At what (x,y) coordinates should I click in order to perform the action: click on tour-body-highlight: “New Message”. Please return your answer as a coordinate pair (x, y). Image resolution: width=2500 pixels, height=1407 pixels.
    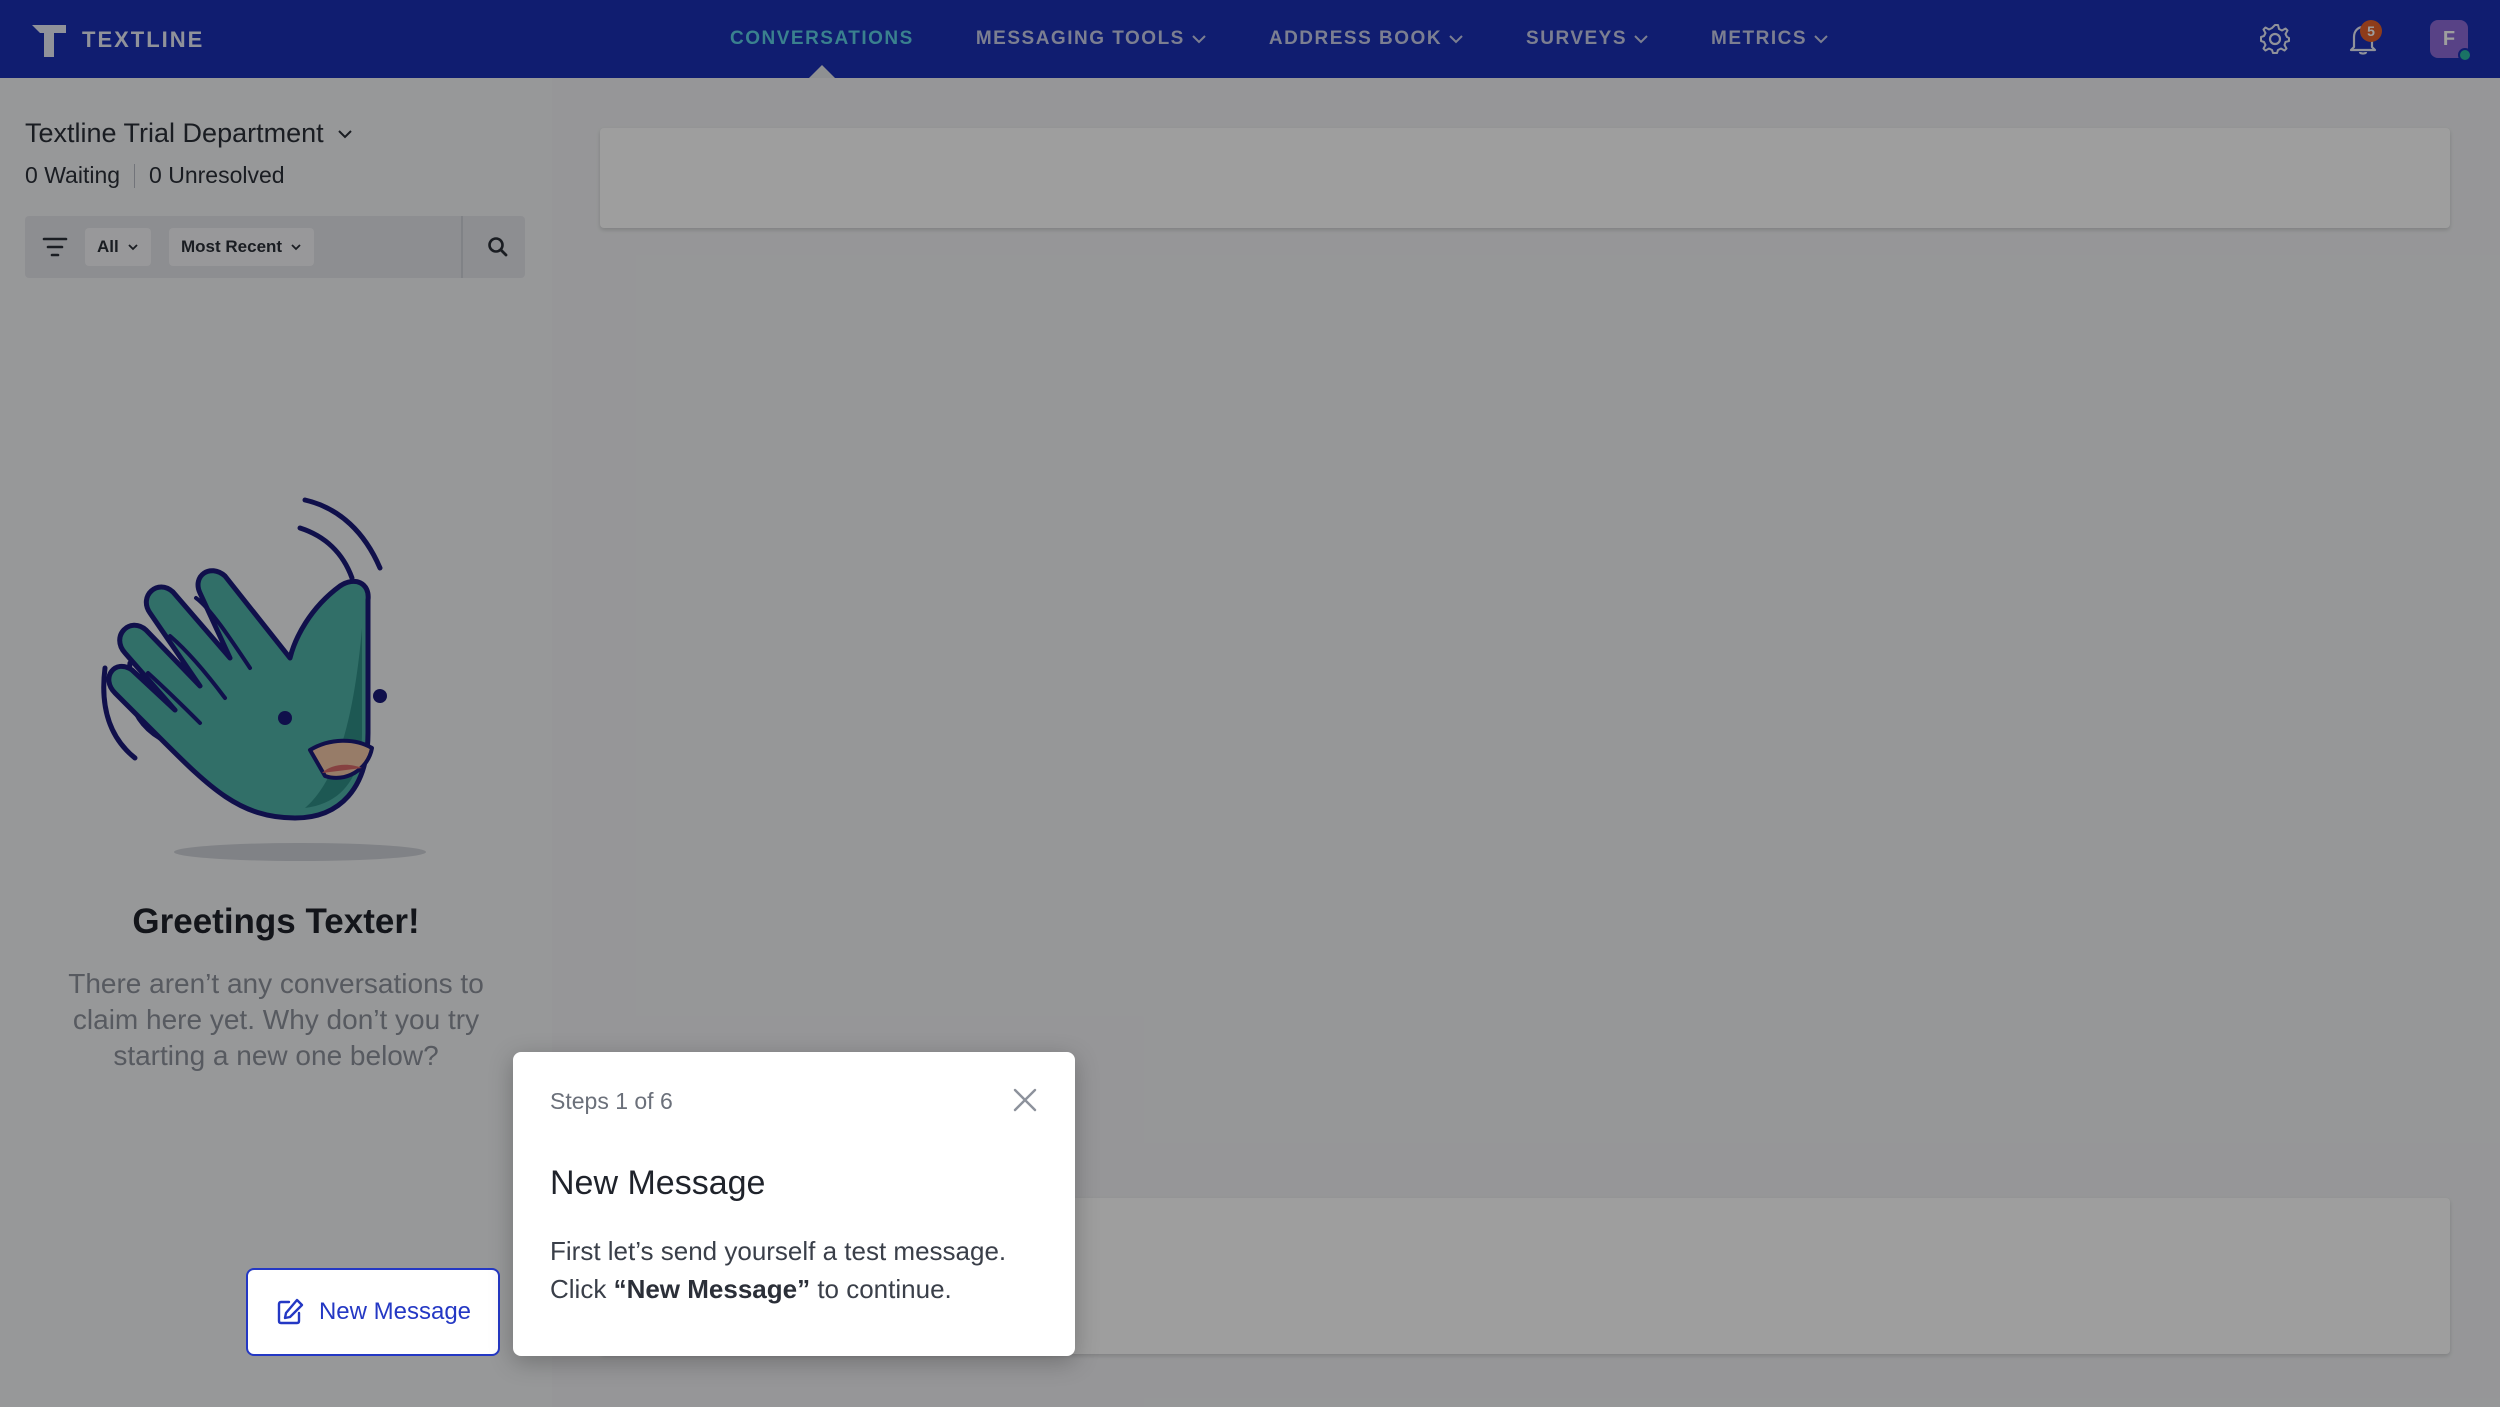
    Looking at the image, I should click on (712, 1289).